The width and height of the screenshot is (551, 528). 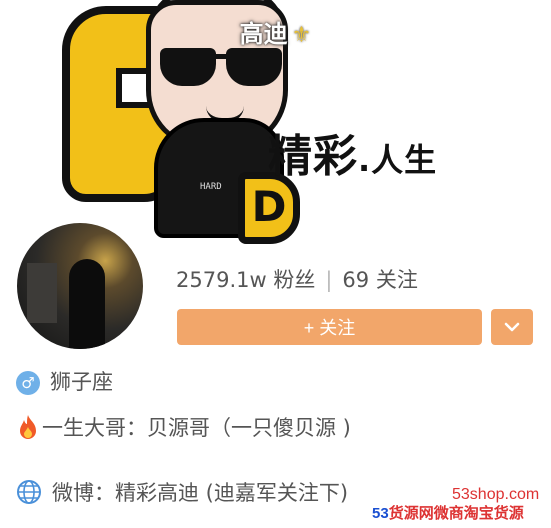 I want to click on banner-slogan: 精彩.人生, so click(x=352, y=152).